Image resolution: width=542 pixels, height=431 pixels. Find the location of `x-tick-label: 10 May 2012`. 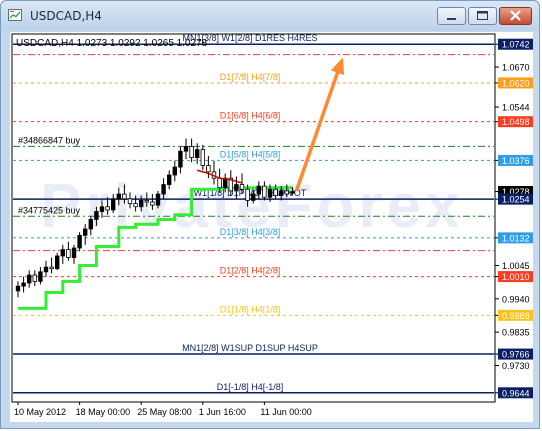

x-tick-label: 10 May 2012 is located at coordinates (40, 412).